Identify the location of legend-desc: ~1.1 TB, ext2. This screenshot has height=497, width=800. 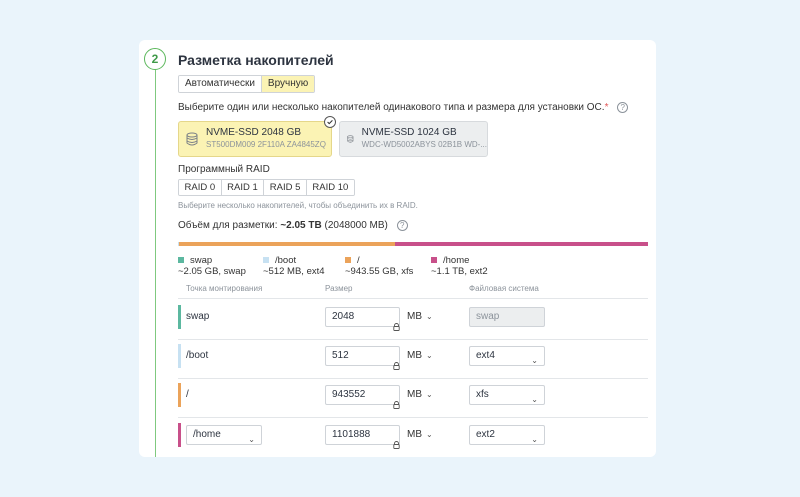
(459, 271).